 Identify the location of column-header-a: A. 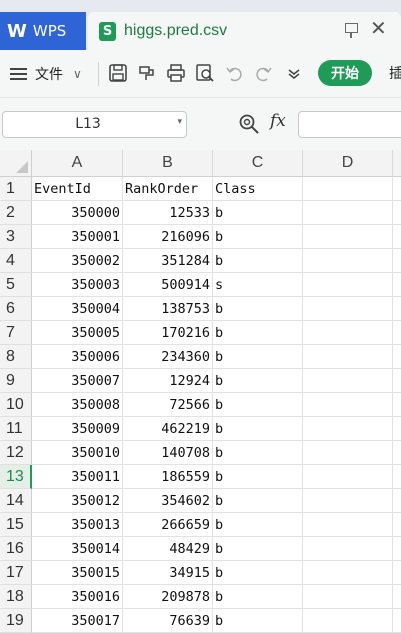
(77, 163).